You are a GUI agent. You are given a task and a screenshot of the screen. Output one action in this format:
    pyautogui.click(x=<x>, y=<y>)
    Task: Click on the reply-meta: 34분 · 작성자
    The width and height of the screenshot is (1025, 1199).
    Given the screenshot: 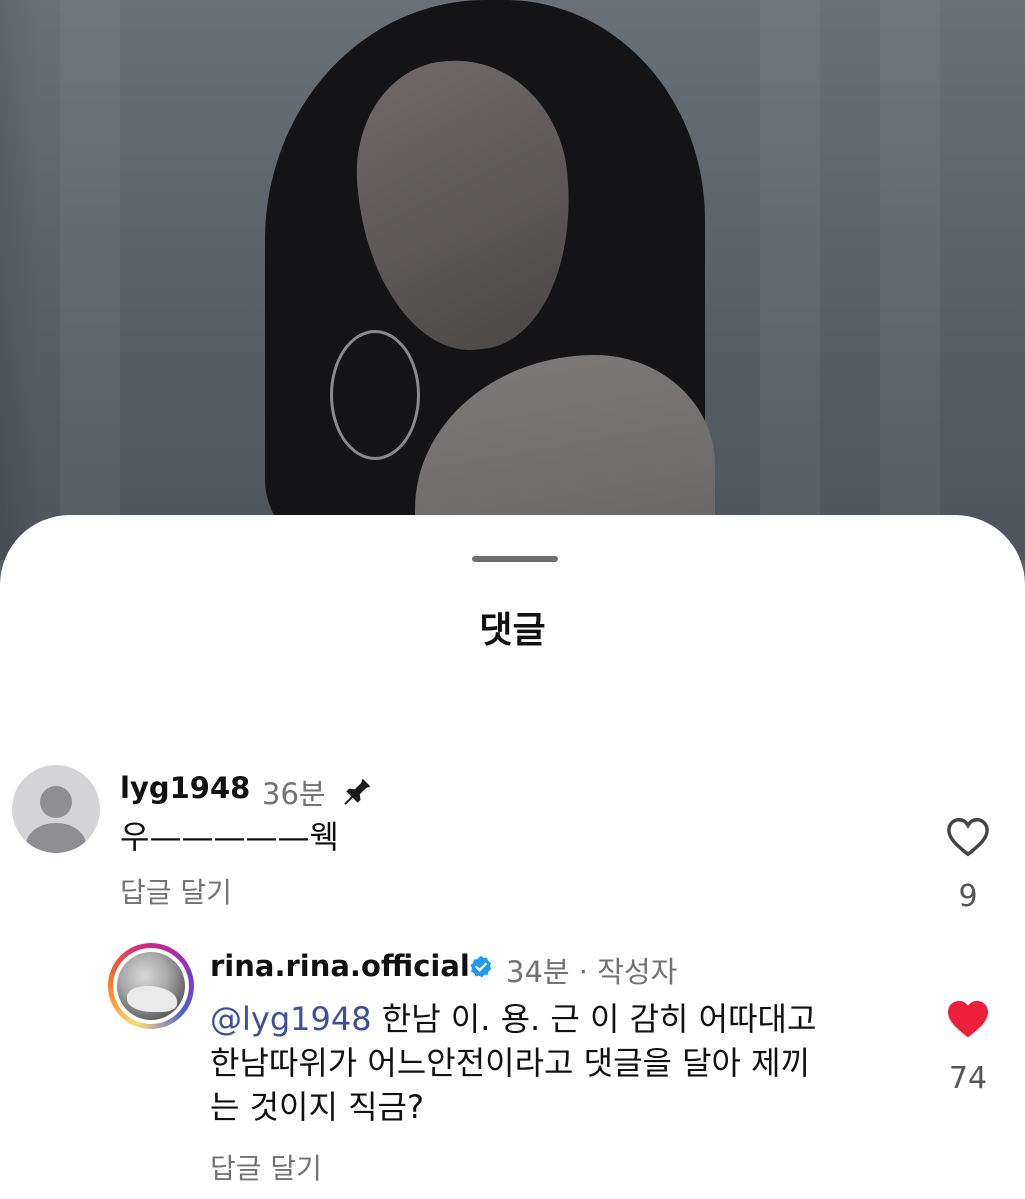 What is the action you would take?
    pyautogui.click(x=592, y=972)
    